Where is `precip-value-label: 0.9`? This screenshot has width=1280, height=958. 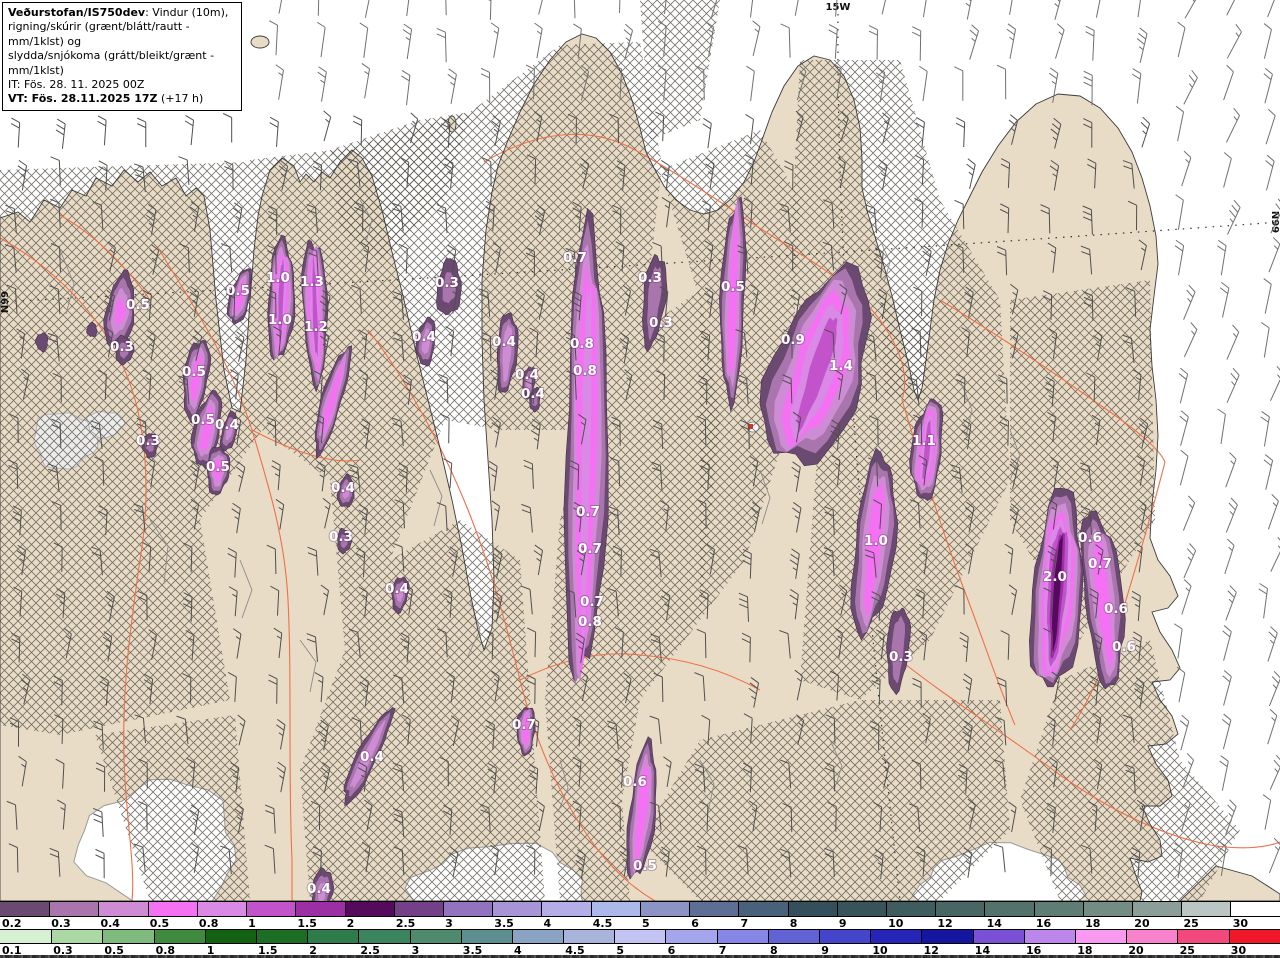 precip-value-label: 0.9 is located at coordinates (793, 340).